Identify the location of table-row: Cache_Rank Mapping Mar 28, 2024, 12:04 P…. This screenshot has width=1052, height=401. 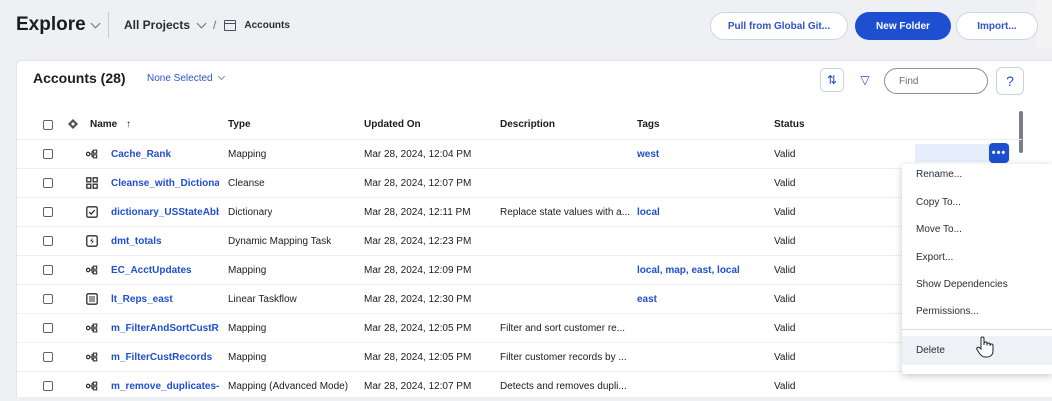
(519, 154).